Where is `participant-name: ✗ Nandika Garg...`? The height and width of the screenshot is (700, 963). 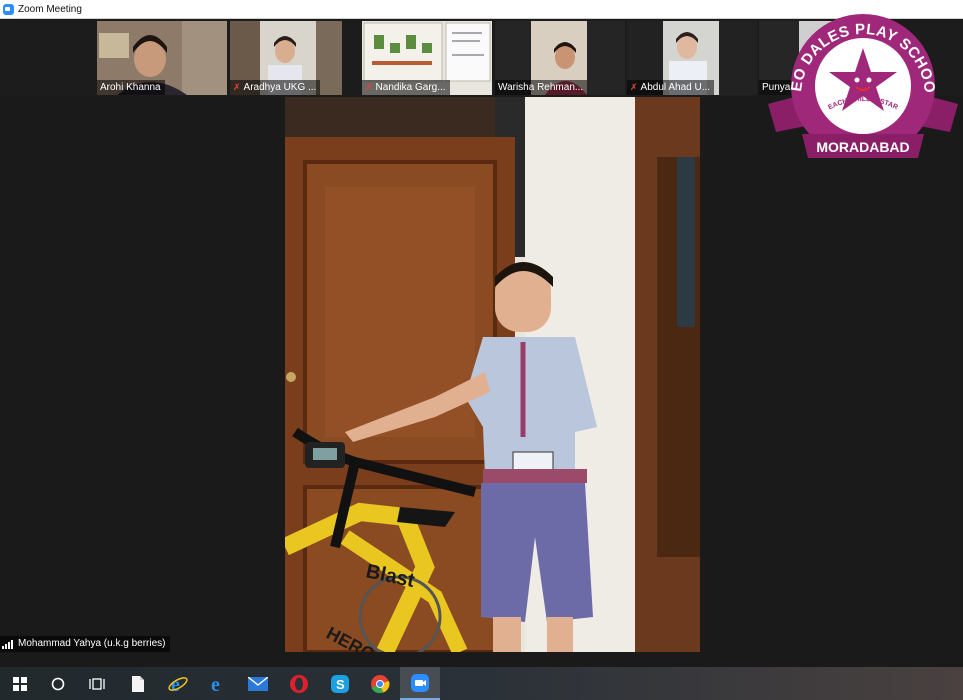
participant-name: ✗ Nandika Garg... is located at coordinates (406, 87).